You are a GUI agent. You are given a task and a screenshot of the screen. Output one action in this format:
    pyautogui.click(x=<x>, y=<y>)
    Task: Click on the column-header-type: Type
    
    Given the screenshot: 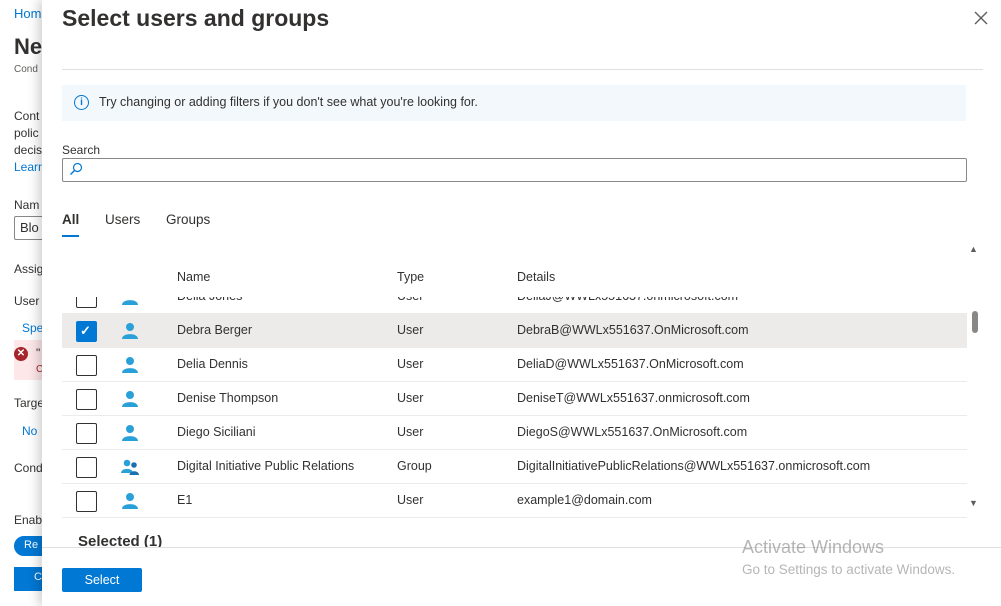 What is the action you would take?
    pyautogui.click(x=410, y=277)
    